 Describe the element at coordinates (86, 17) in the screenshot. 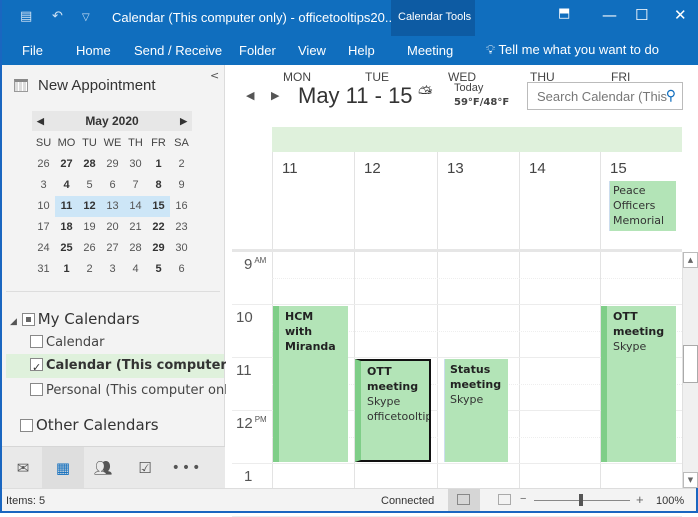

I see `customize-qat-icon: ▽` at that location.